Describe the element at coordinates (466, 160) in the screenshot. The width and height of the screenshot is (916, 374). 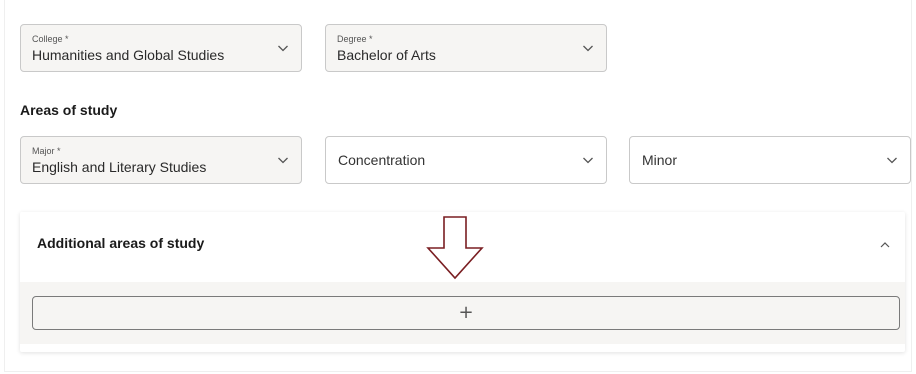
I see `concentration-select: Concentration` at that location.